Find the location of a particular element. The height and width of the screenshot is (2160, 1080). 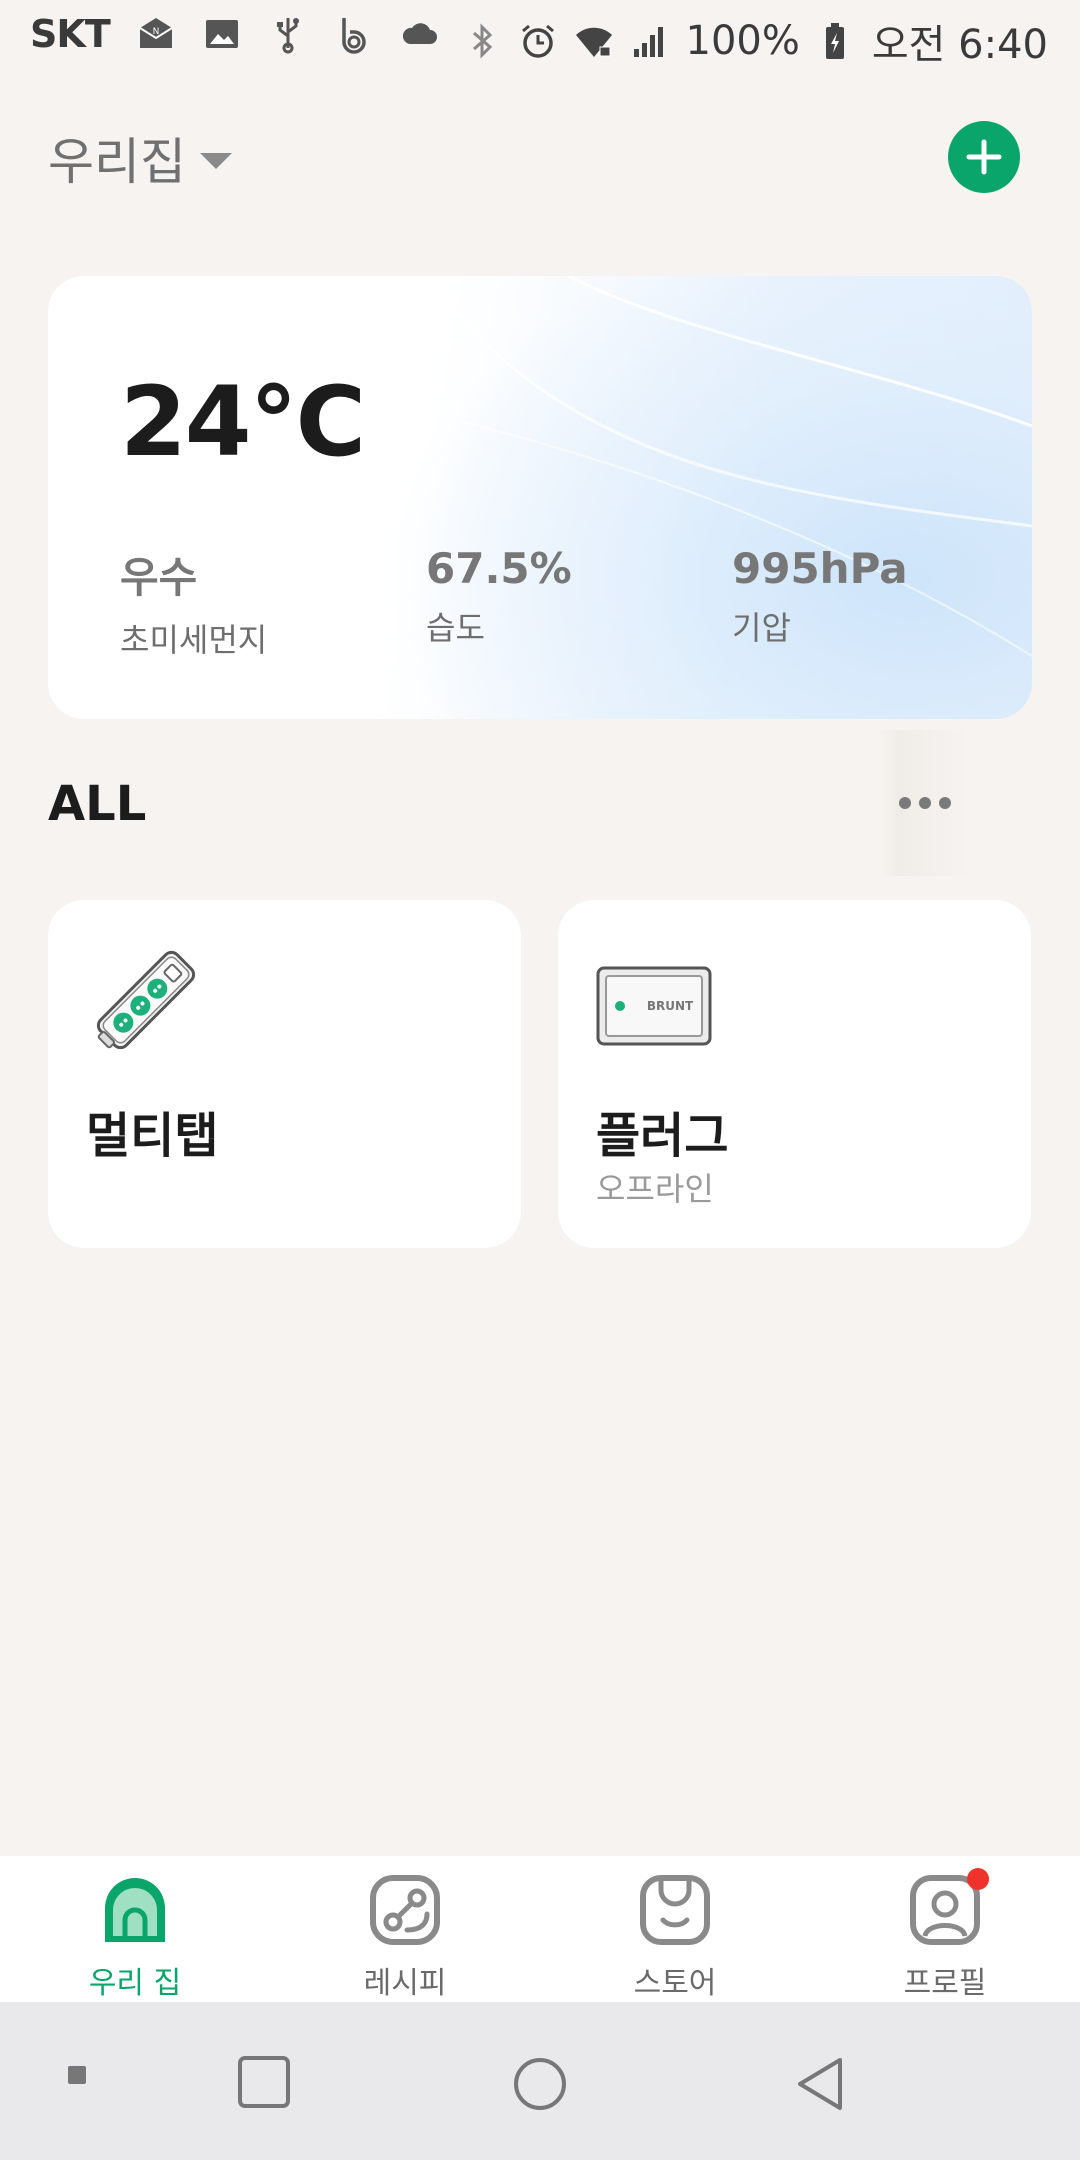

humidity-value: 67.5% is located at coordinates (499, 568).